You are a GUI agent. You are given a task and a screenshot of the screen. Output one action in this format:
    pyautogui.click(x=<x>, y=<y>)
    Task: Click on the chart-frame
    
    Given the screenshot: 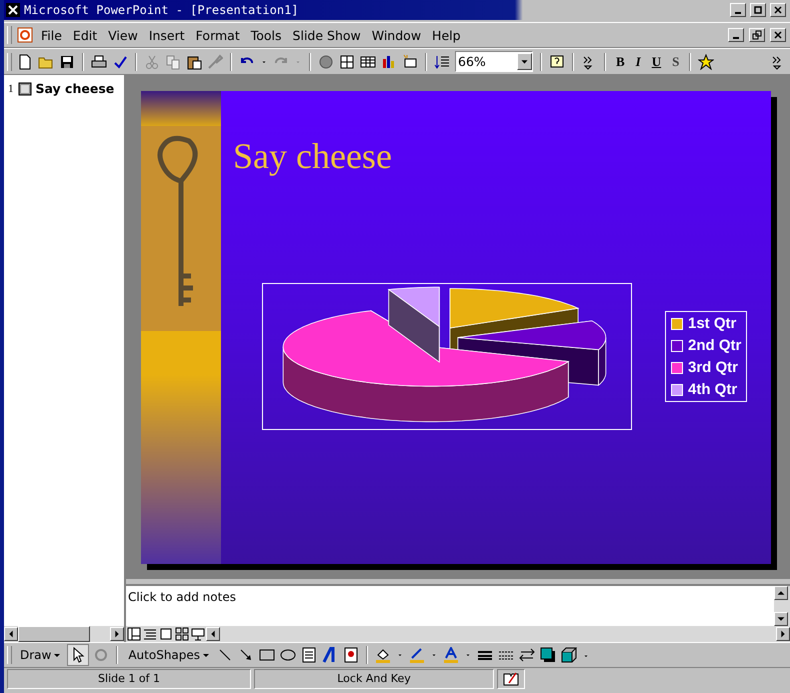 What is the action you would take?
    pyautogui.click(x=447, y=356)
    